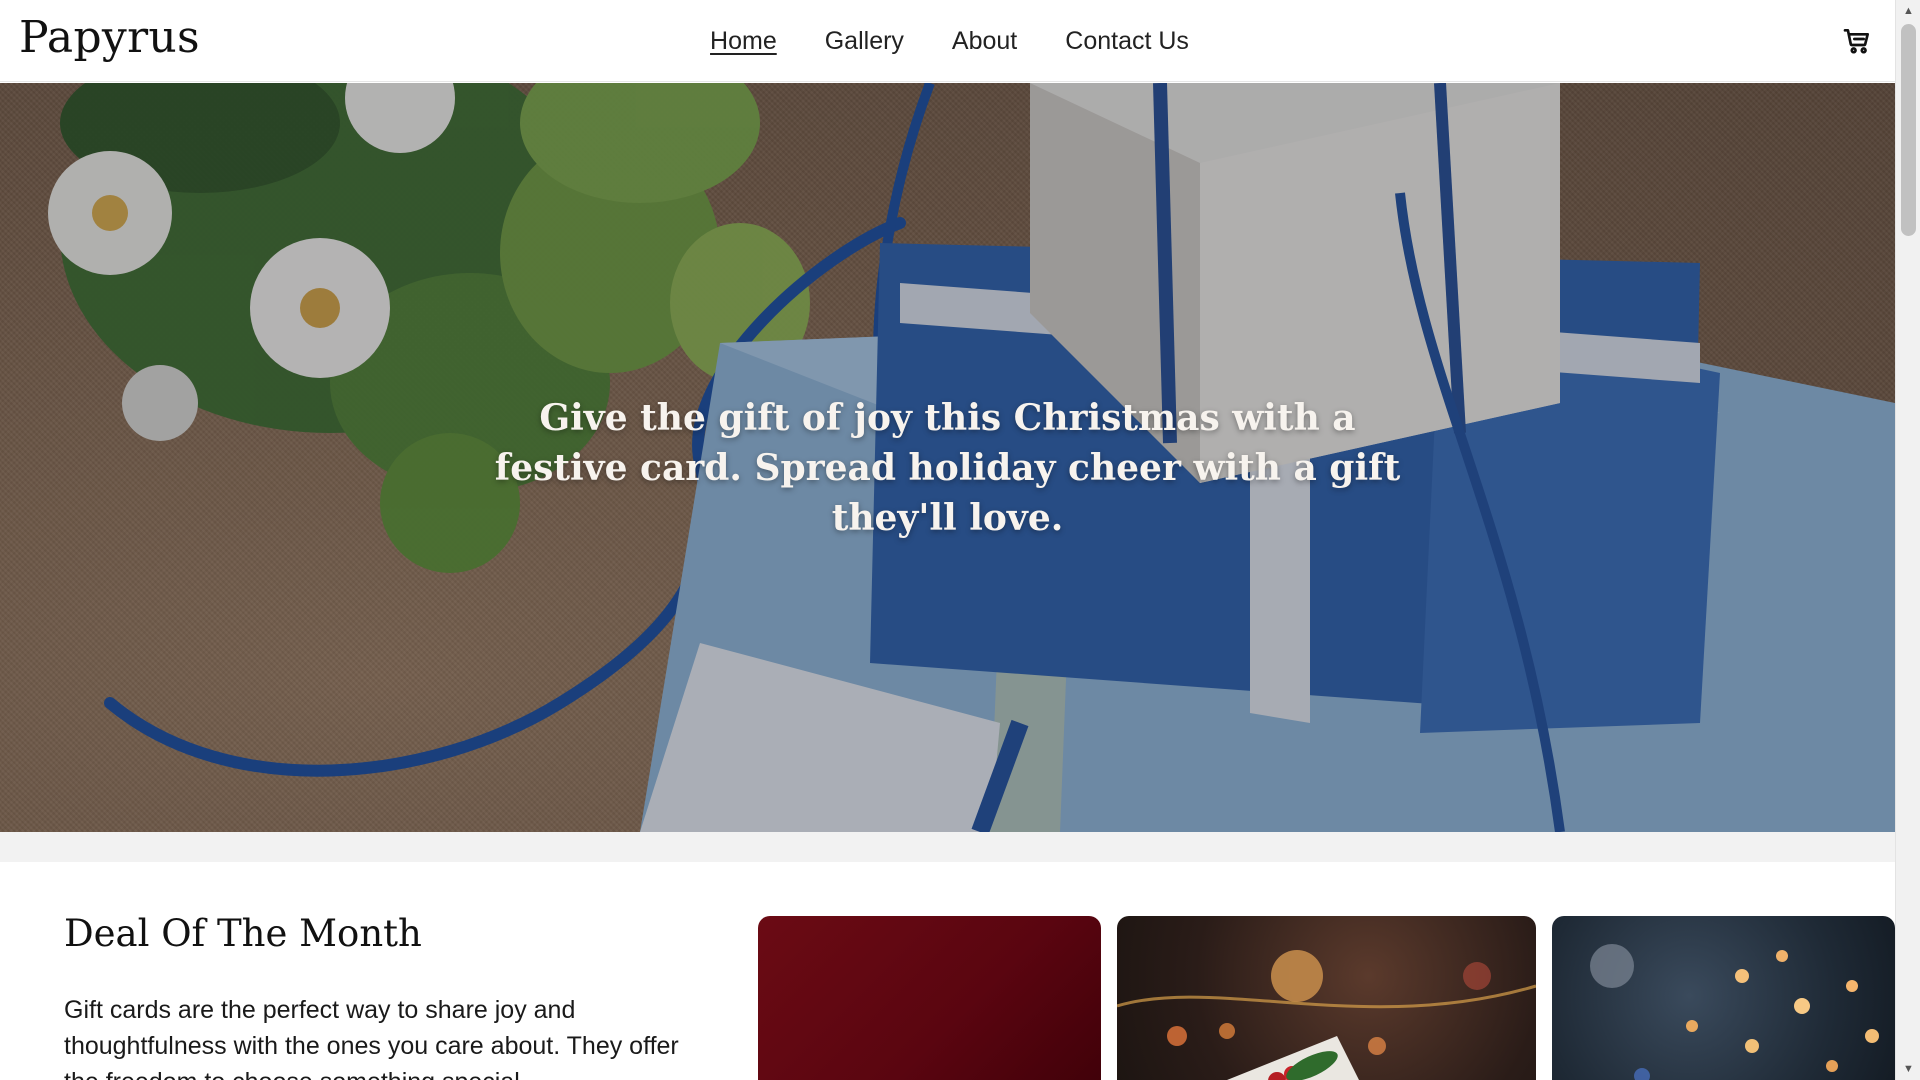  I want to click on section-divider, so click(947, 847).